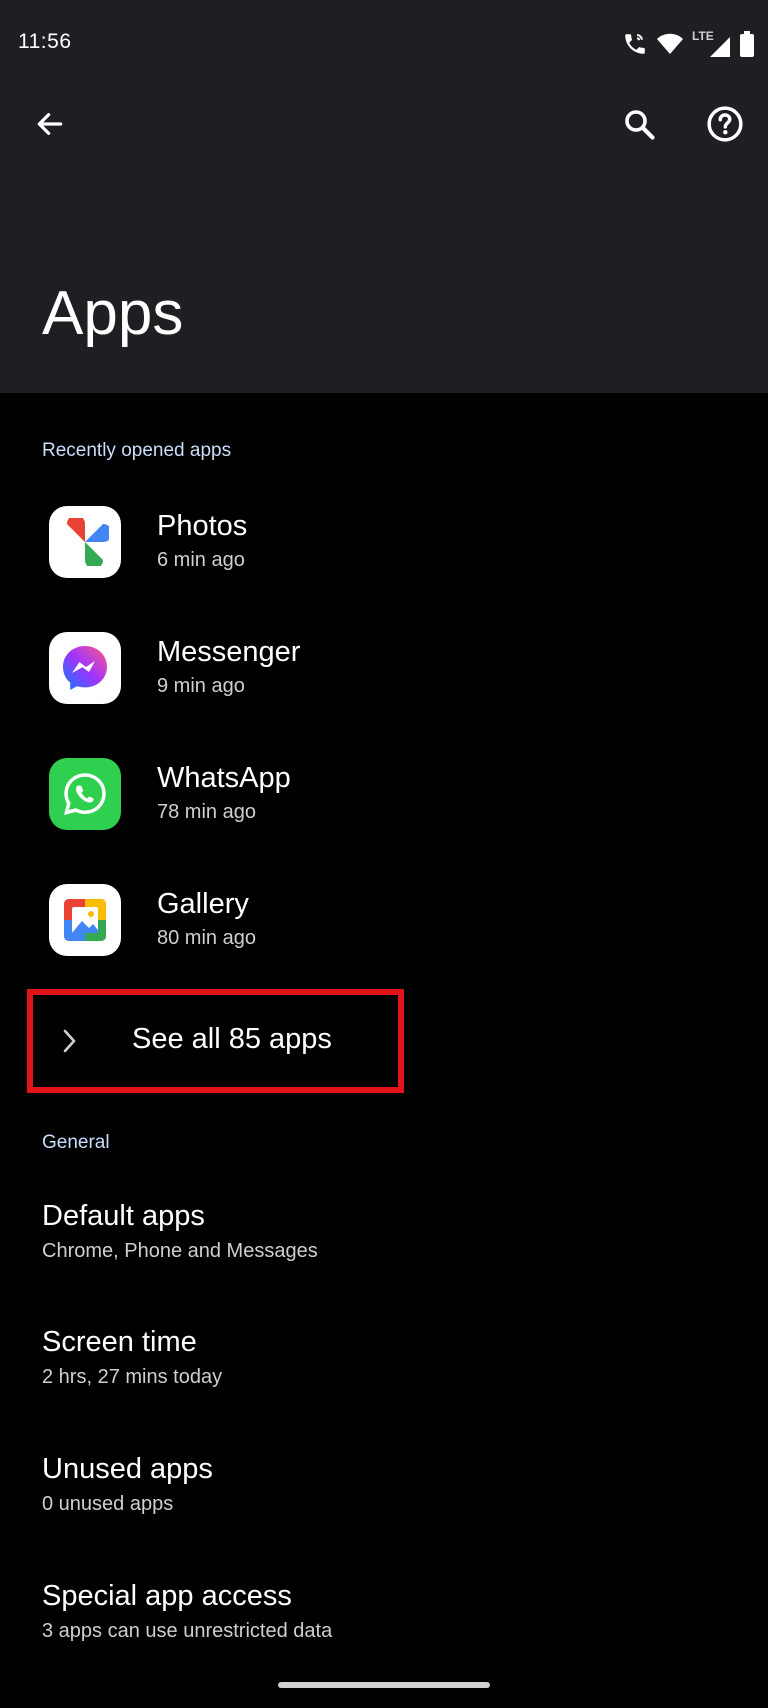 The height and width of the screenshot is (1708, 768). I want to click on pref-unused-apps: Unused apps 0 unused apps, so click(384, 1494).